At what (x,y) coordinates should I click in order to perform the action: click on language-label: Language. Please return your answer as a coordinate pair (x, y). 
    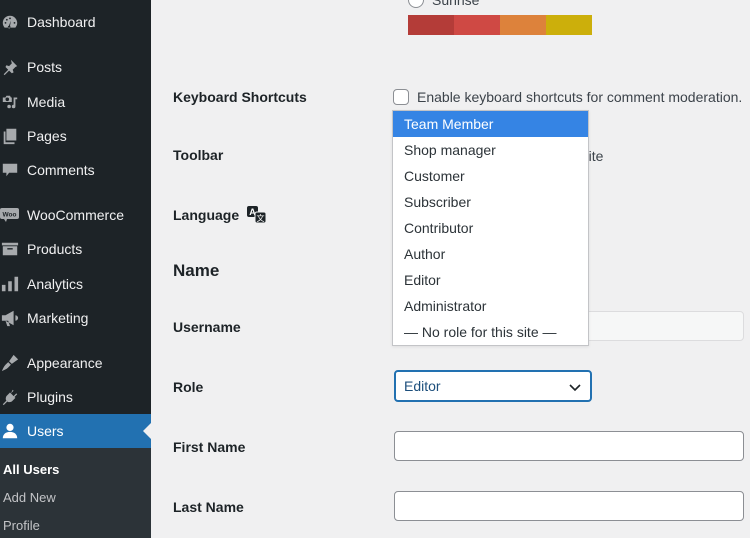
    Looking at the image, I should click on (206, 215).